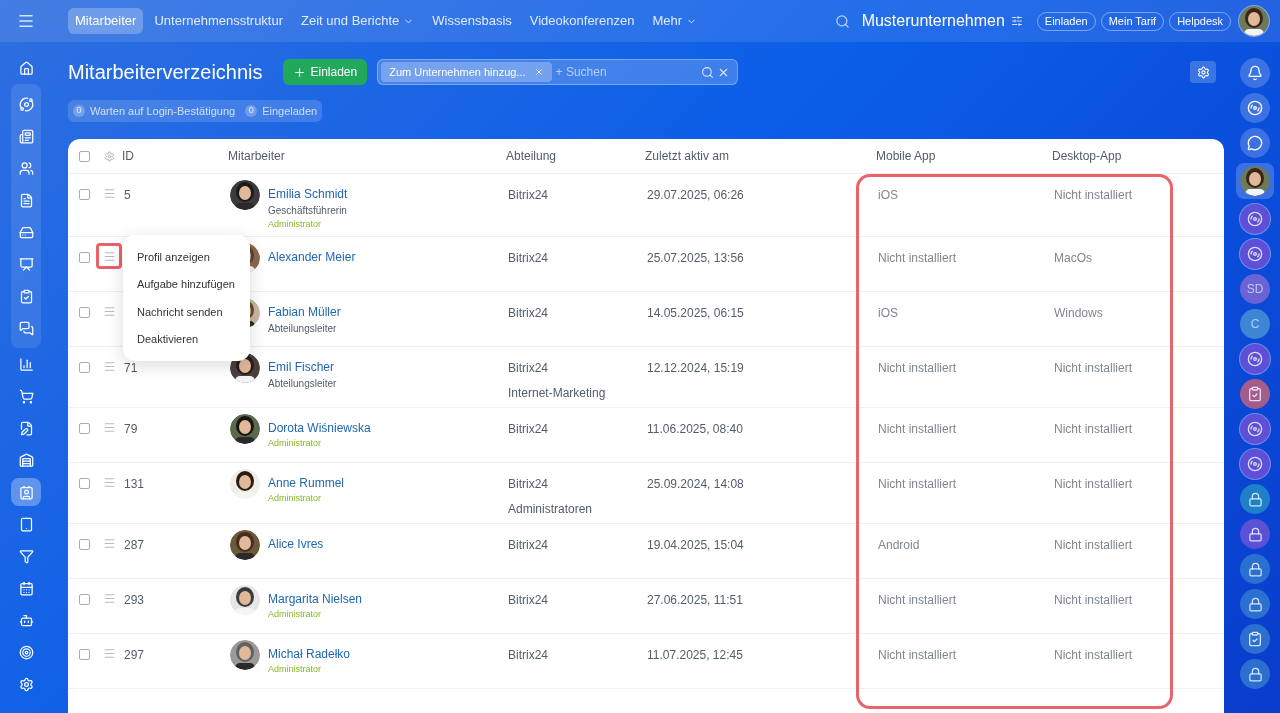  What do you see at coordinates (674, 21) in the screenshot?
I see `nav-tab: Mehr` at bounding box center [674, 21].